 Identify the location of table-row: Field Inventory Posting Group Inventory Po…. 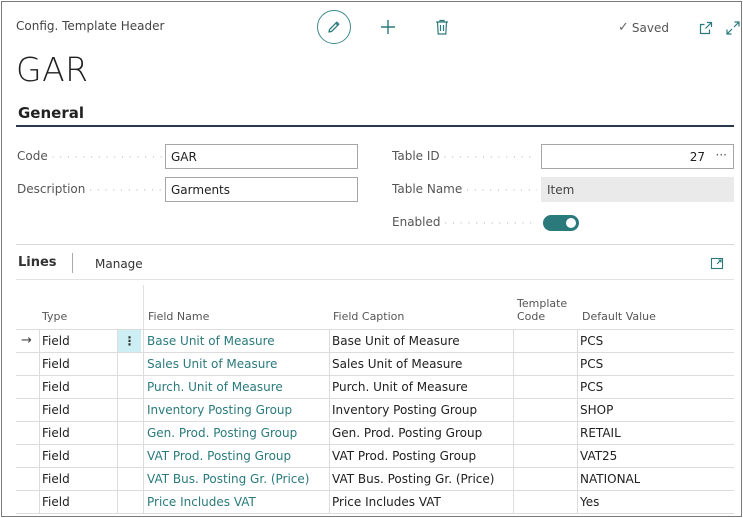
(375, 410).